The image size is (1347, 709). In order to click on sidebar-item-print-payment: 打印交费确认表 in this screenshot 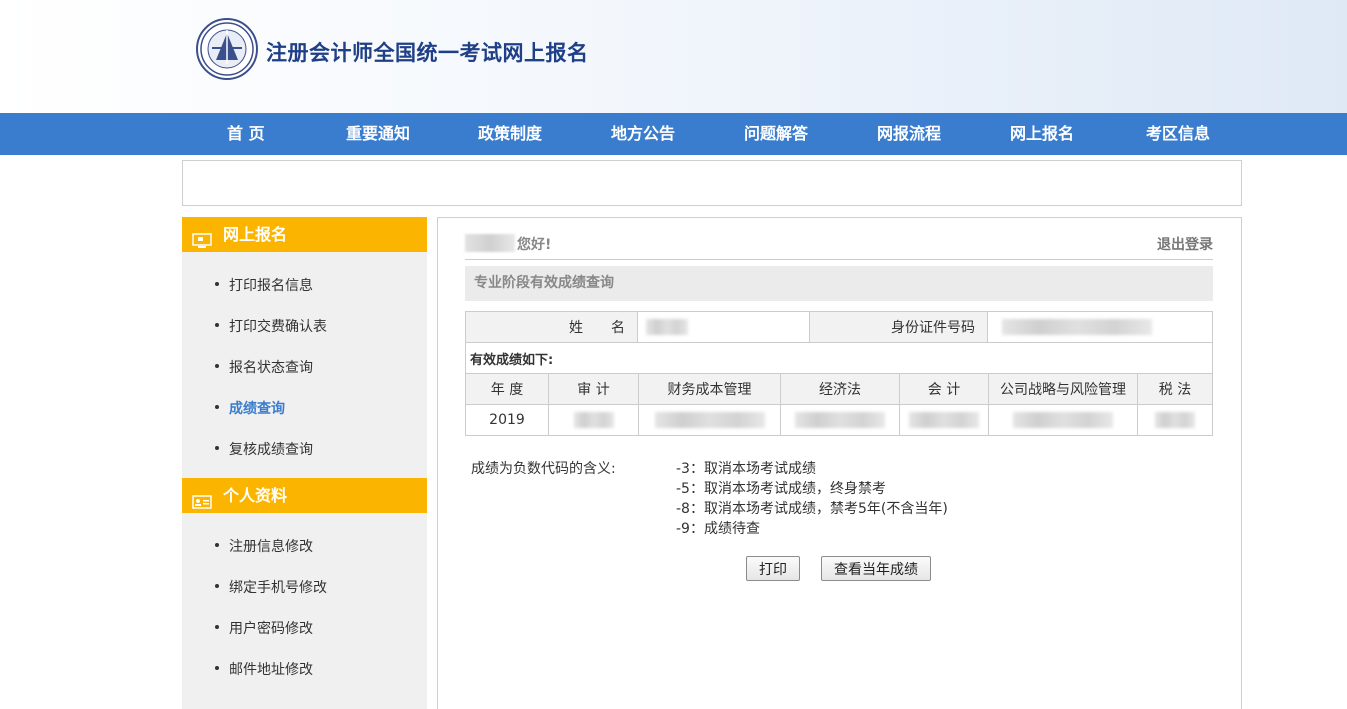, I will do `click(271, 326)`.